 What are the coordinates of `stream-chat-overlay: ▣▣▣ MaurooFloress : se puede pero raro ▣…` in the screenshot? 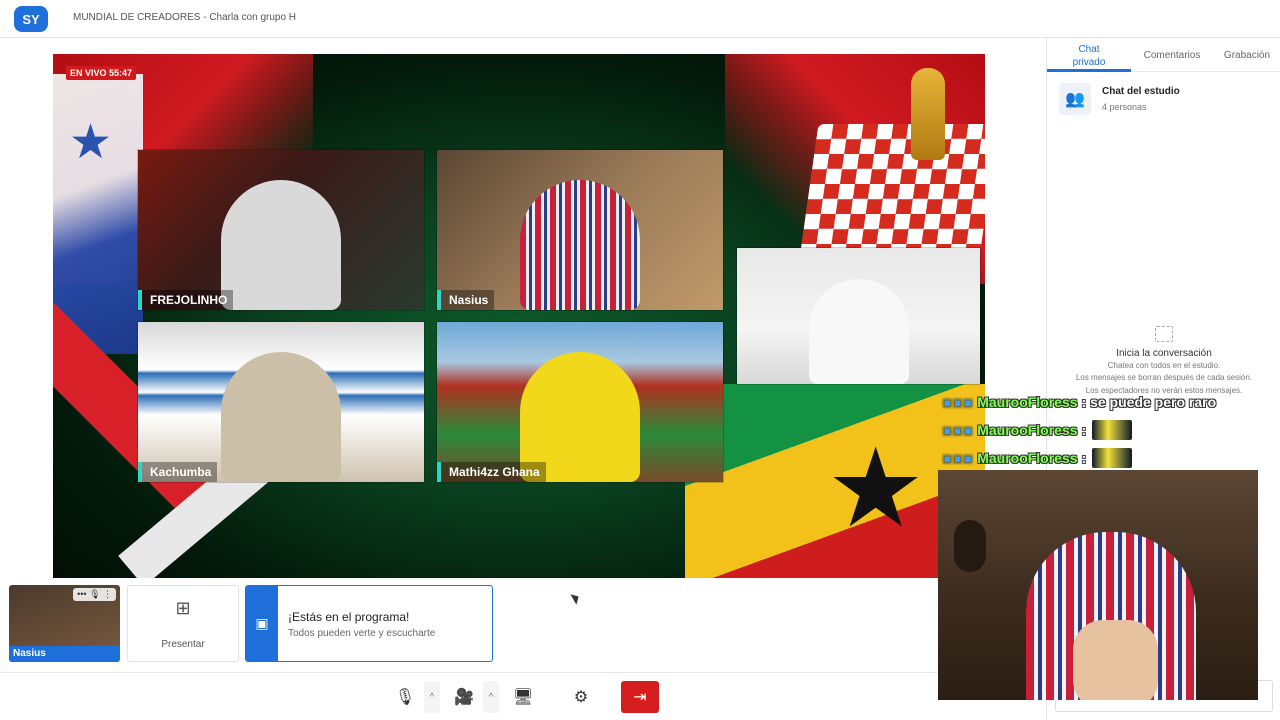 It's located at (1102, 430).